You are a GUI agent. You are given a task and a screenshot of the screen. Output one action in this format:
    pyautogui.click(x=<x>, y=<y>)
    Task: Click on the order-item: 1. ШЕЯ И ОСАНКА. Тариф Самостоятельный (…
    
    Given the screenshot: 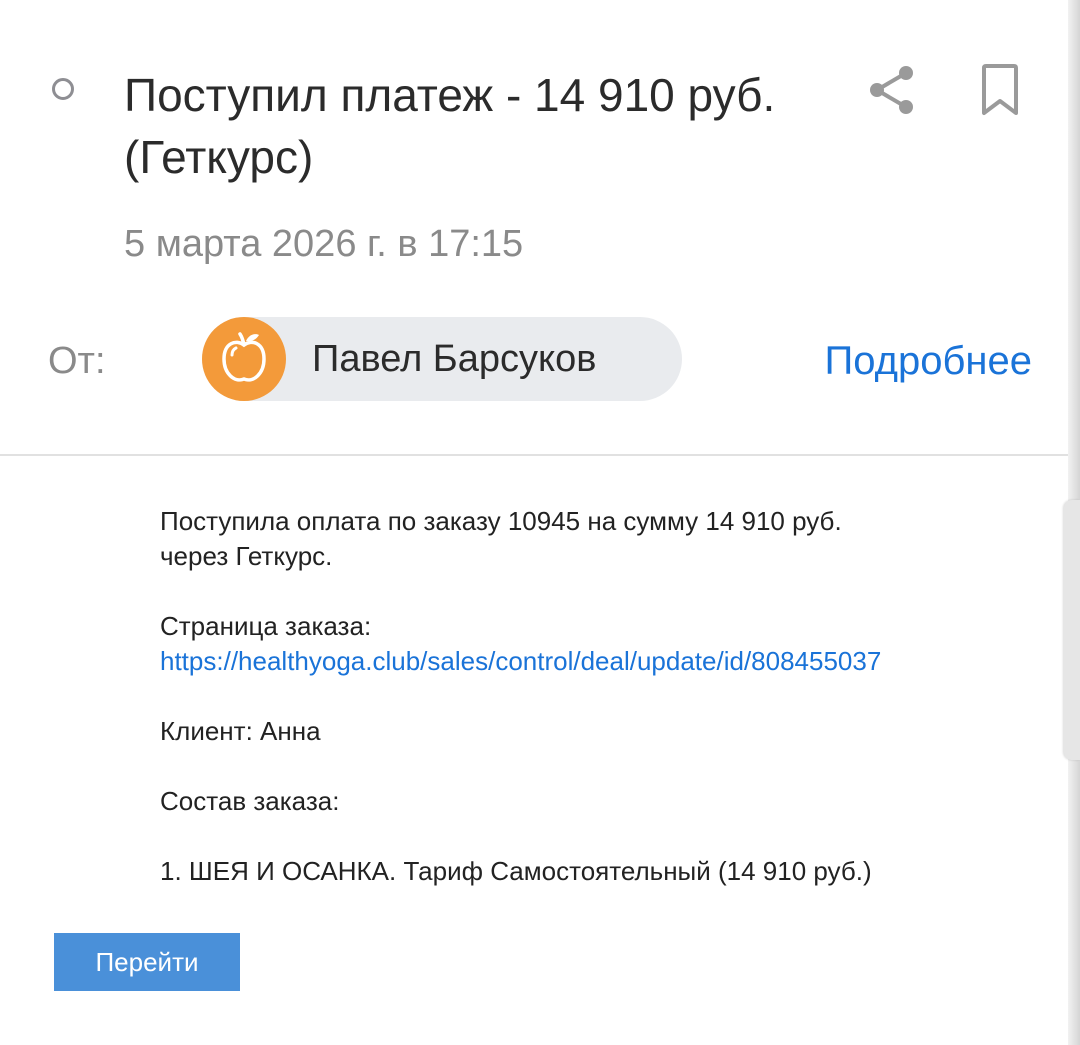 What is the action you would take?
    pyautogui.click(x=516, y=871)
    